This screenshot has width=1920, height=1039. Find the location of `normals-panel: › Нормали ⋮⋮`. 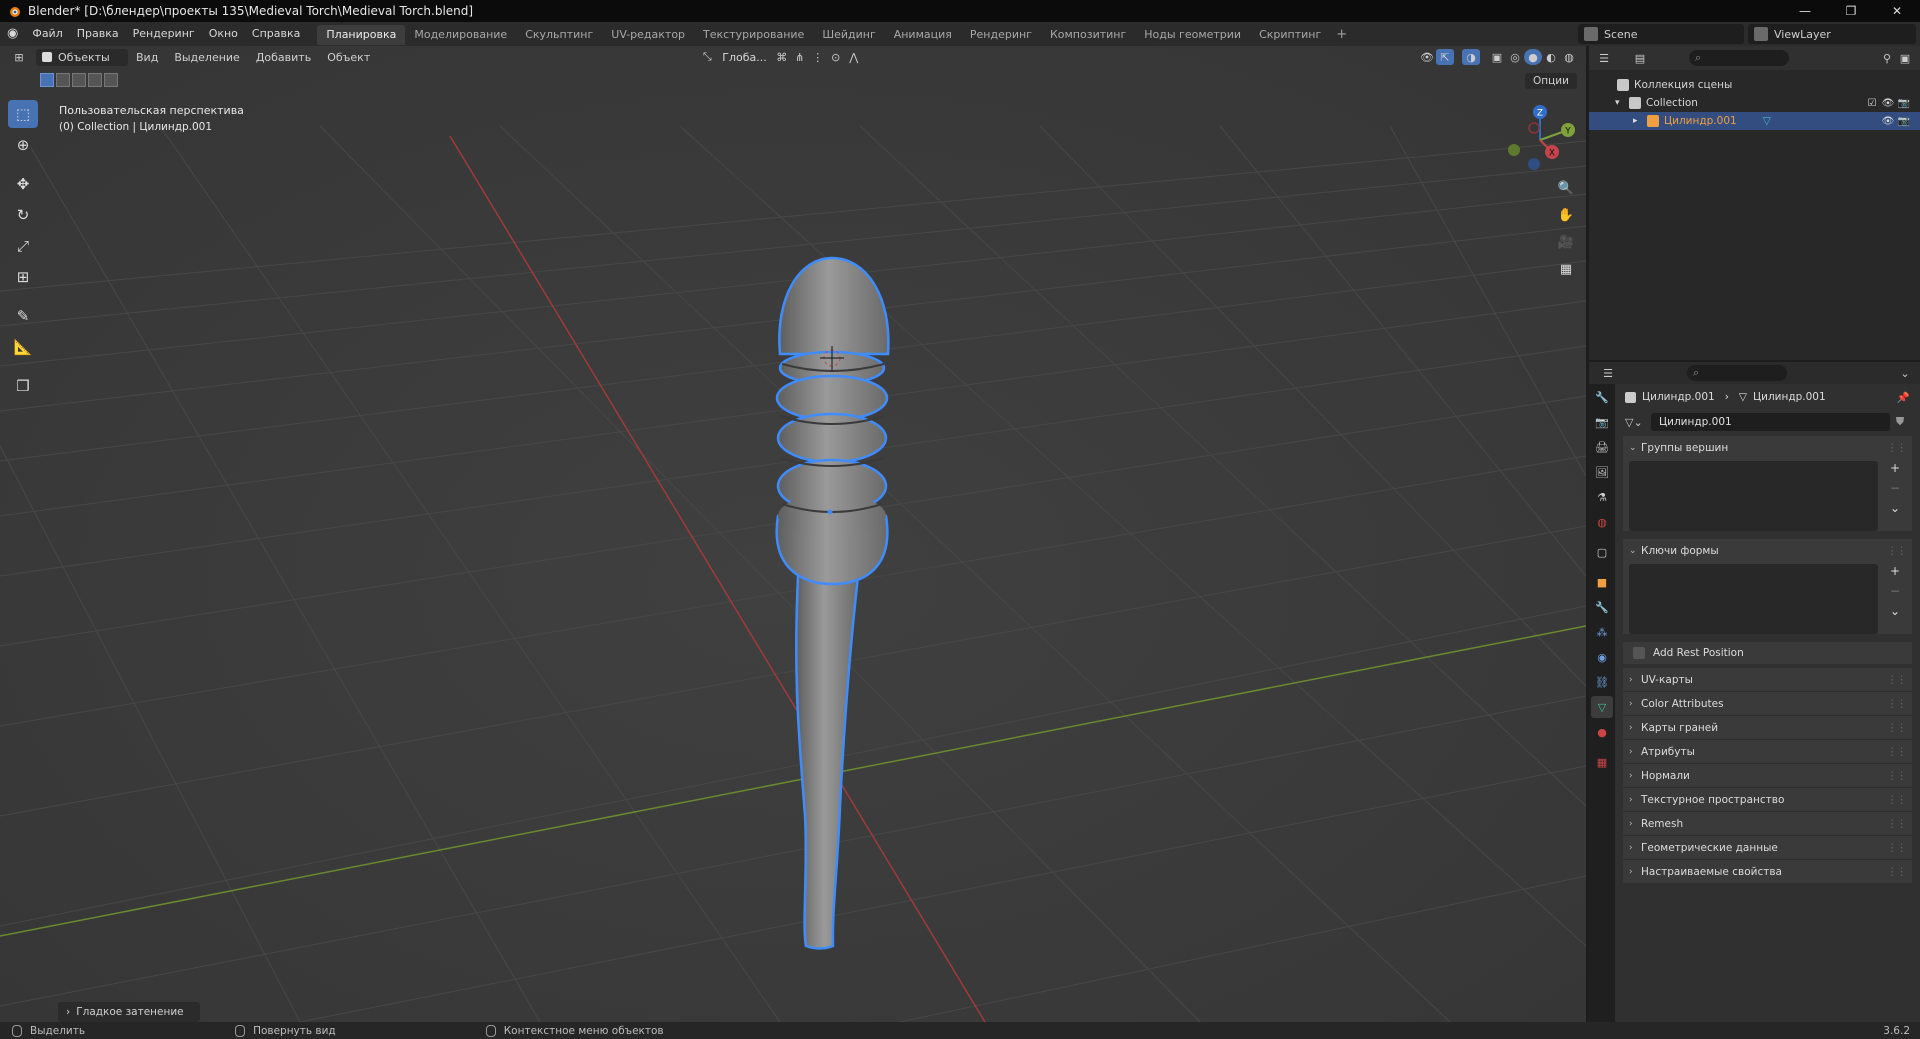

normals-panel: › Нормали ⋮⋮ is located at coordinates (1767, 775).